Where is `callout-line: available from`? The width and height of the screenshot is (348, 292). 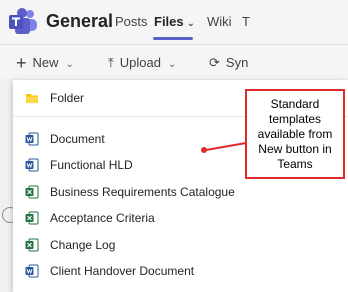
callout-line: available from is located at coordinates (295, 134).